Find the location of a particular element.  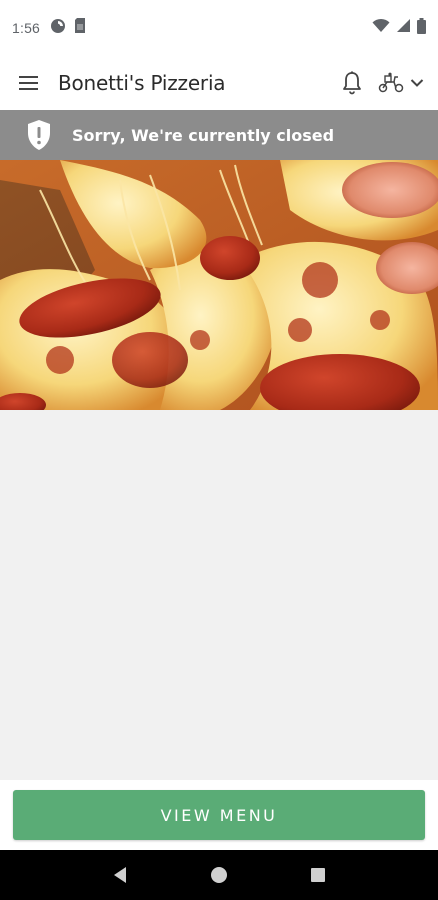

data-saver-icon is located at coordinates (58, 28).